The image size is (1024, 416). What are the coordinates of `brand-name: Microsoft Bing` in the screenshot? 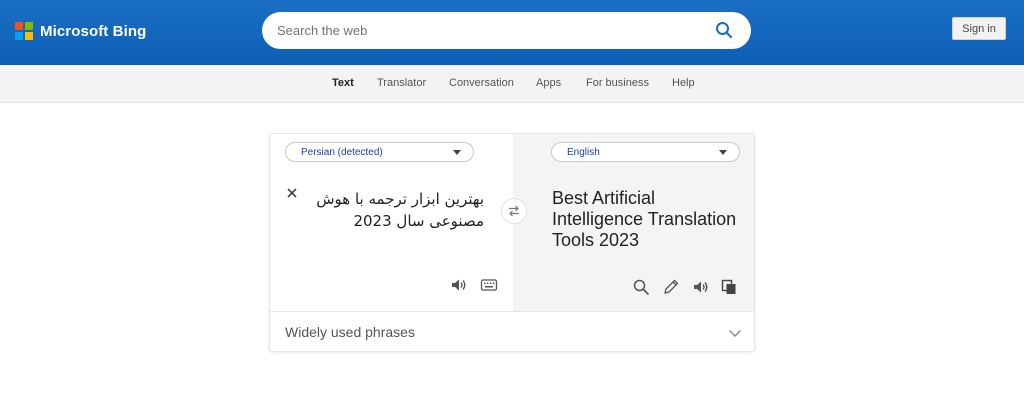 It's located at (93, 31).